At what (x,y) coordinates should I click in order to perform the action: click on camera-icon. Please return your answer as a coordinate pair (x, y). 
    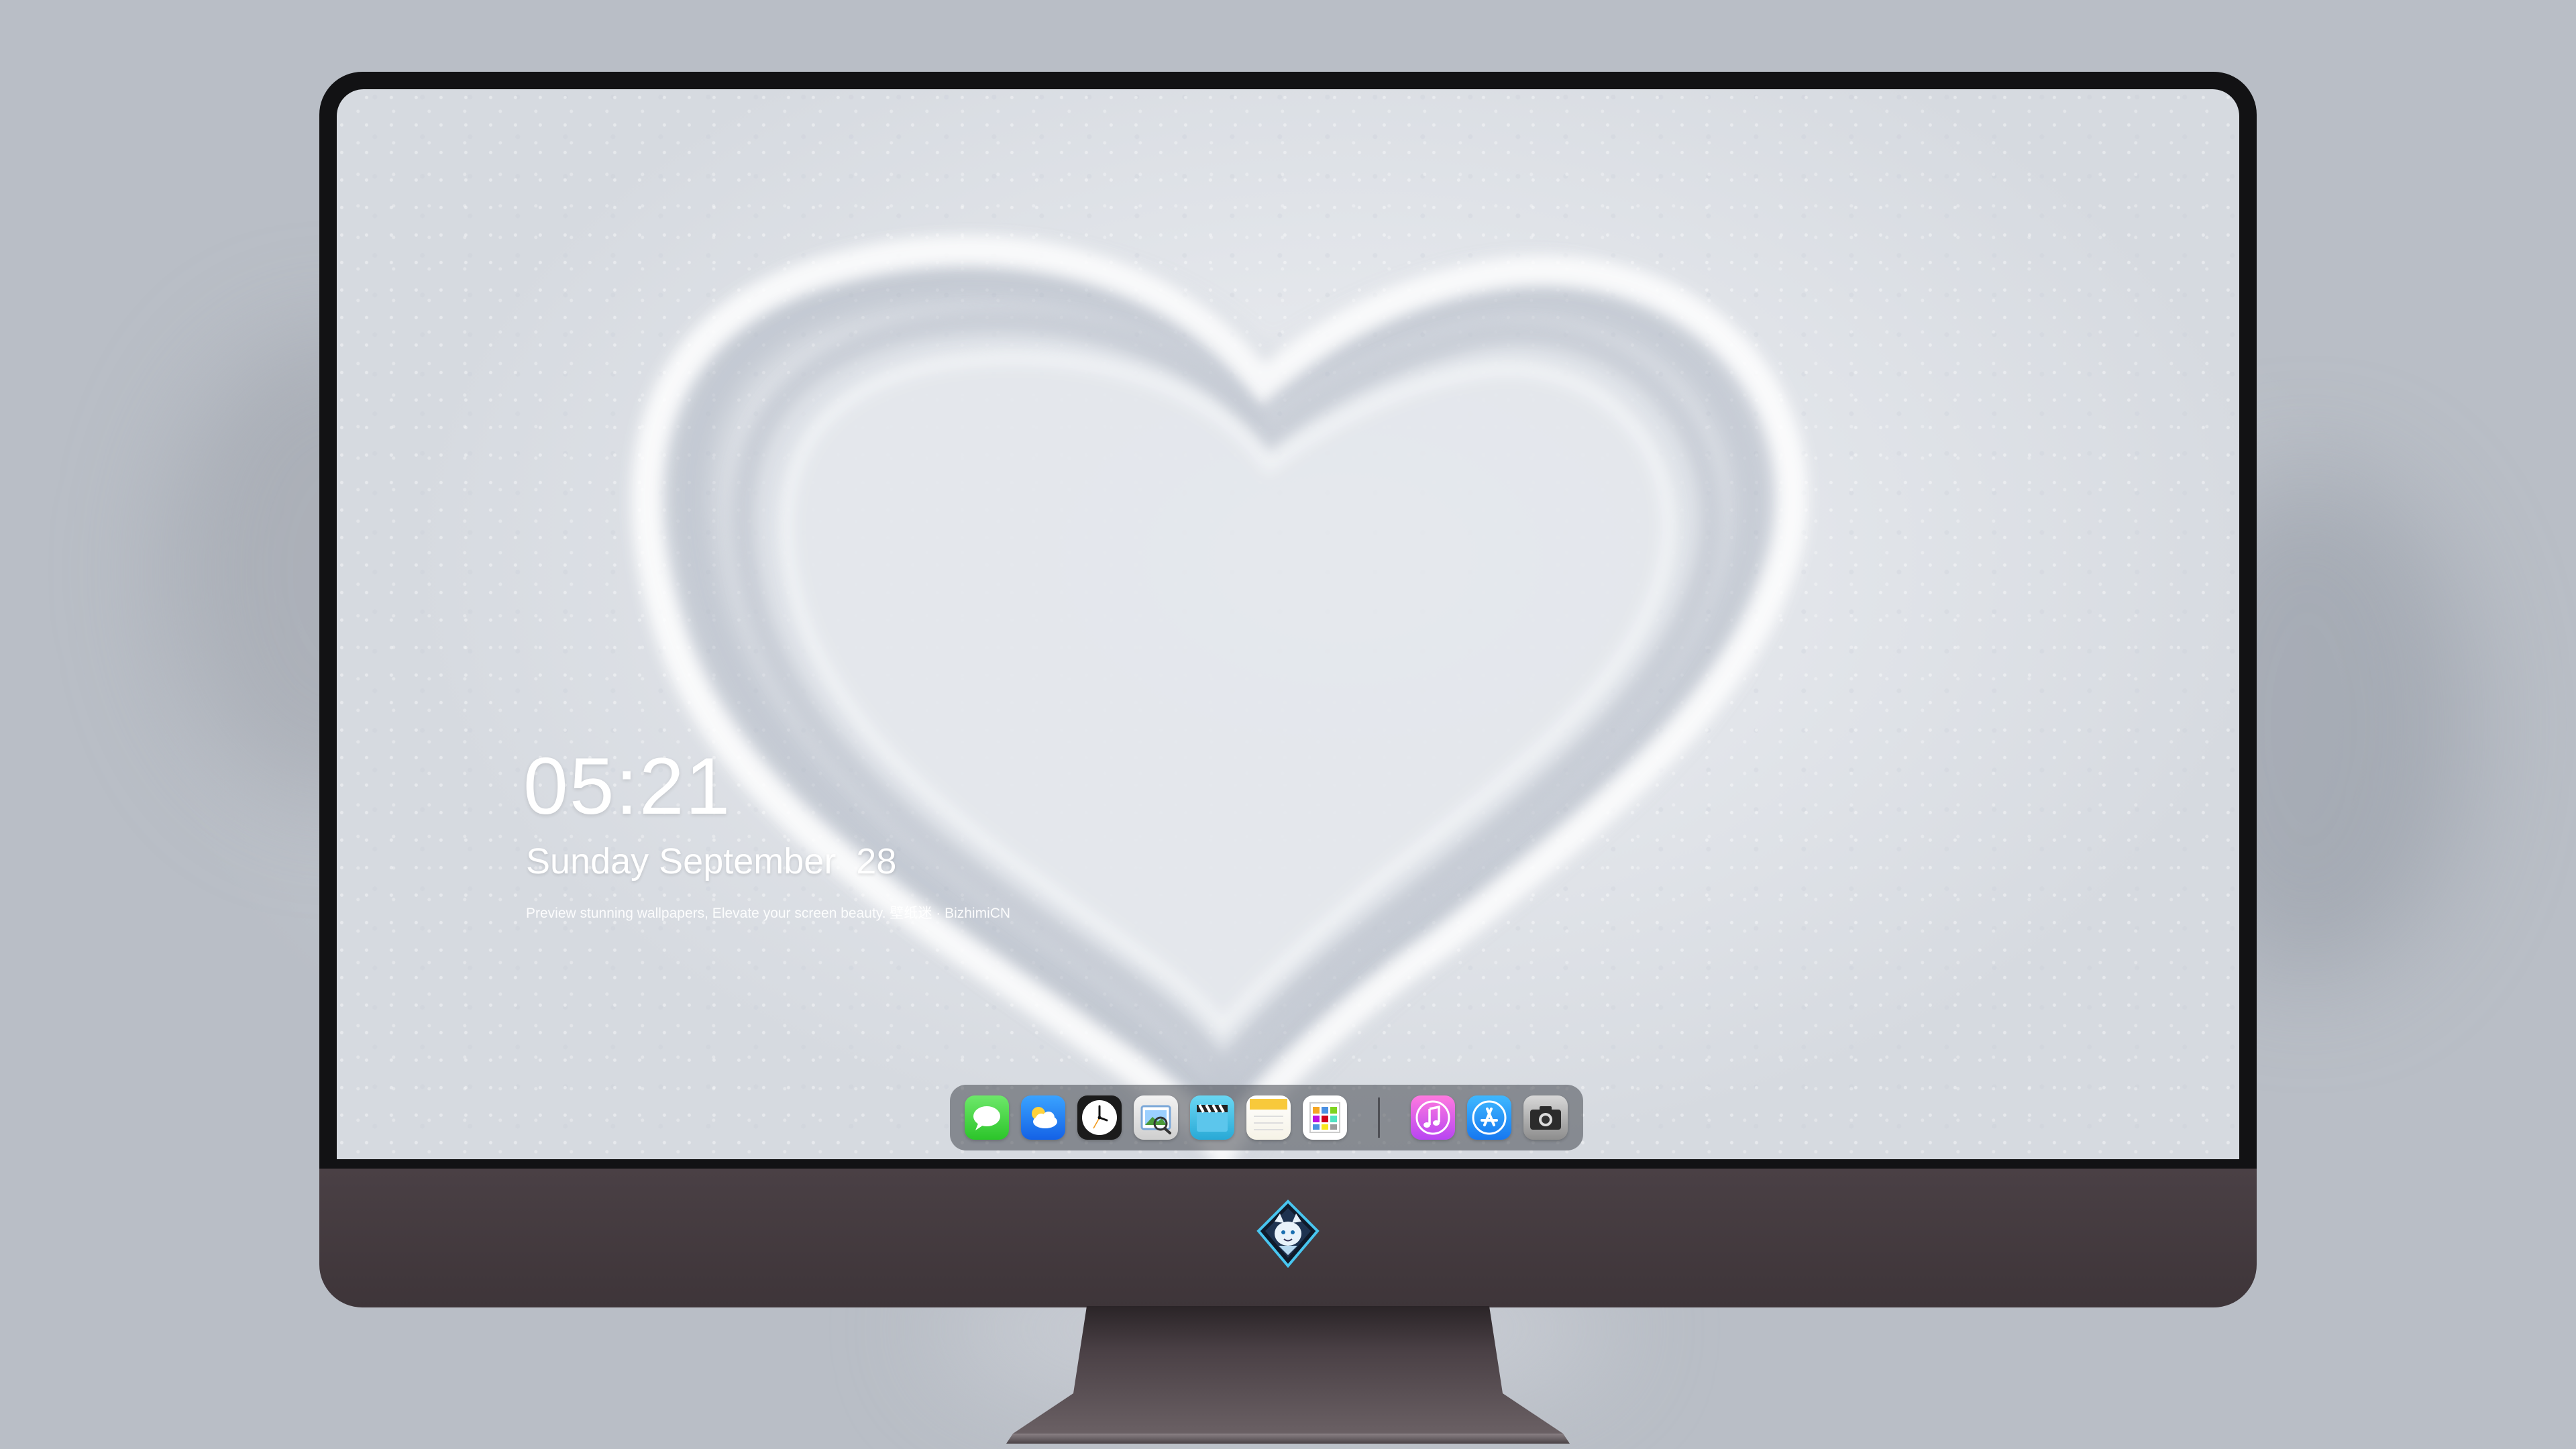
    Looking at the image, I should click on (1545, 1117).